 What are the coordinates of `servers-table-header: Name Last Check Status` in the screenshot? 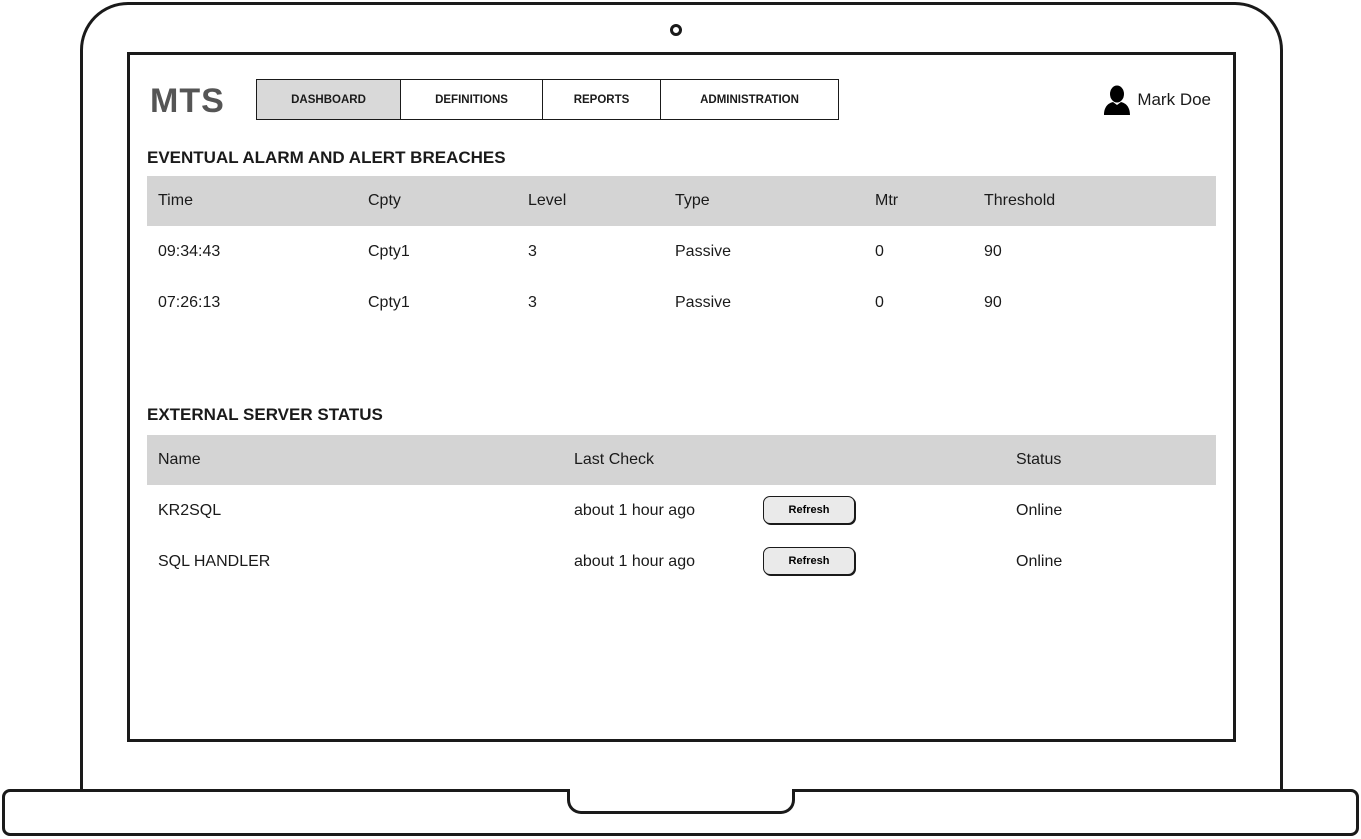 It's located at (681, 460).